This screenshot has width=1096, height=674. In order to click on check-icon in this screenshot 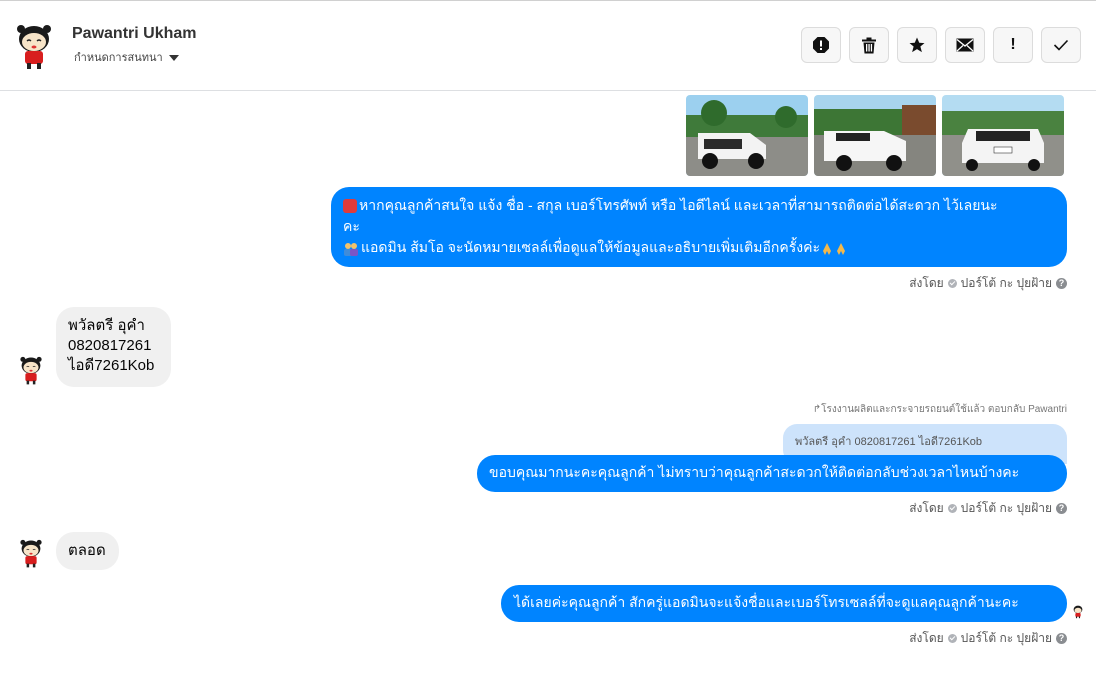, I will do `click(1061, 45)`.